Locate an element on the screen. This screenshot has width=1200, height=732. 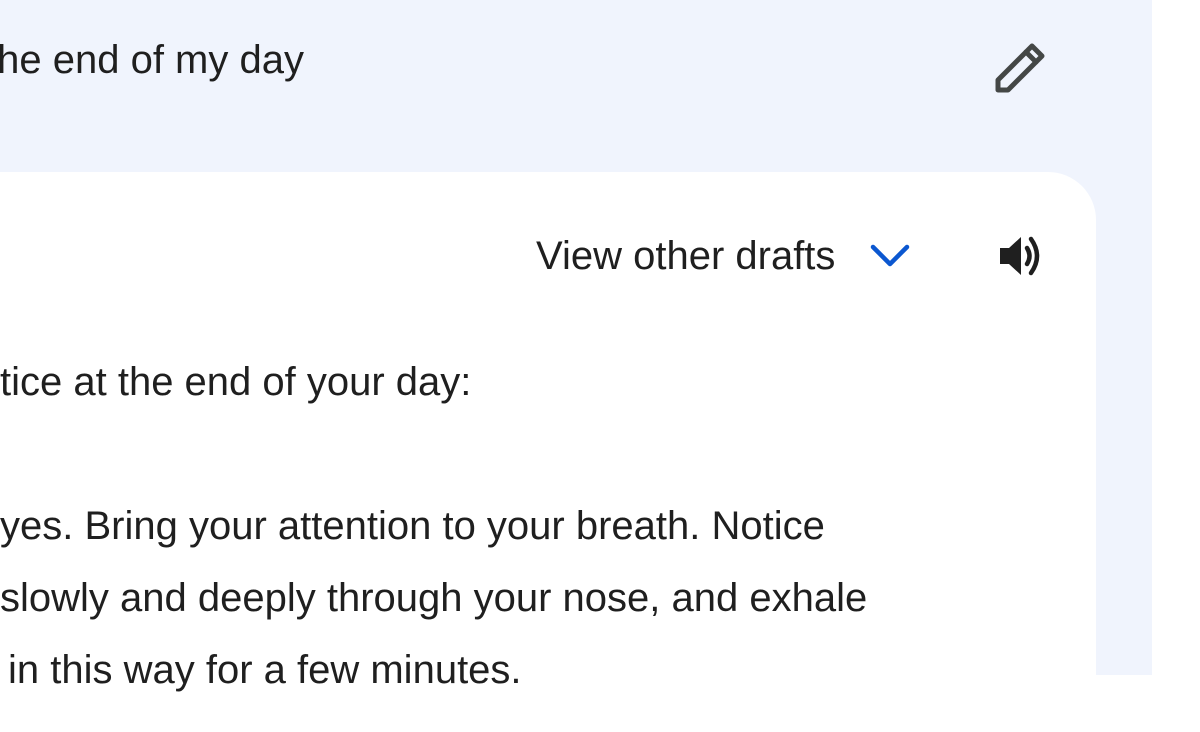
view-other-drafts-button: View other drafts is located at coordinates (723, 256).